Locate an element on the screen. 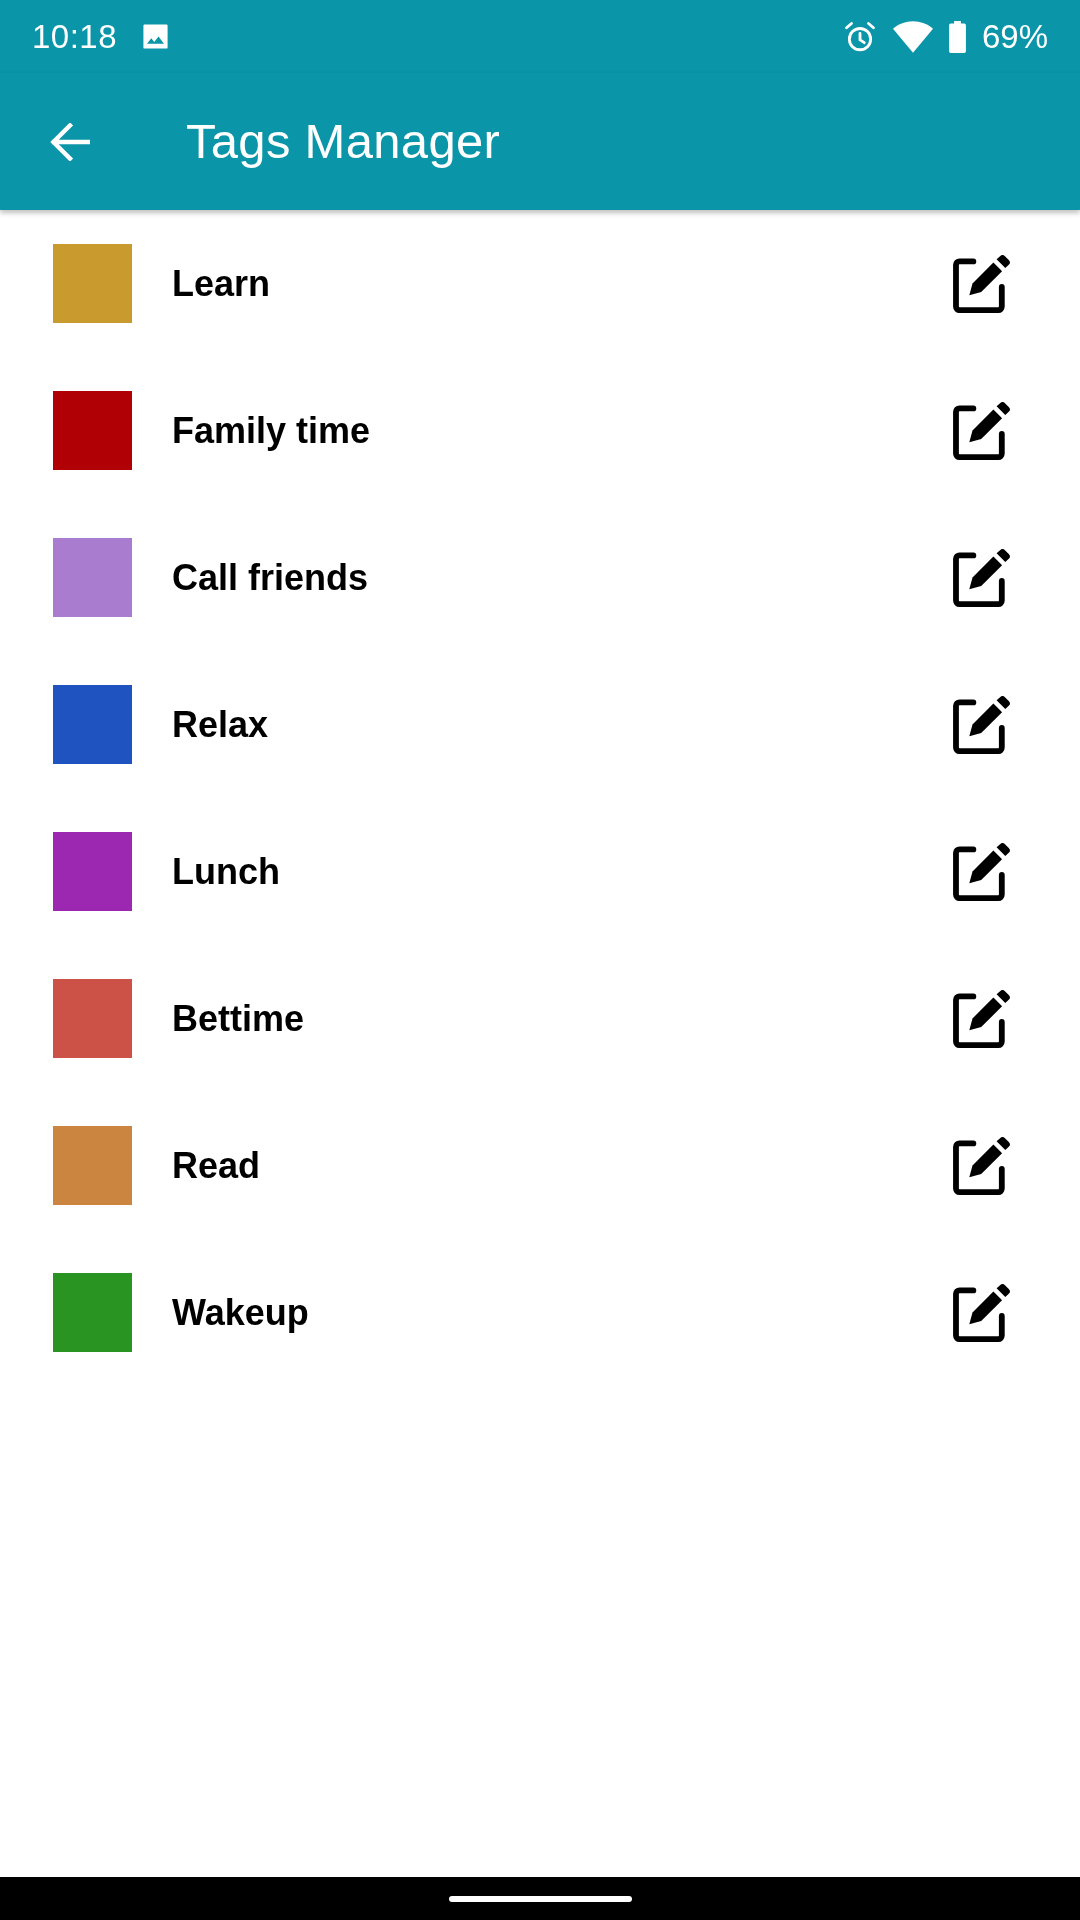  back-button is located at coordinates (70, 141).